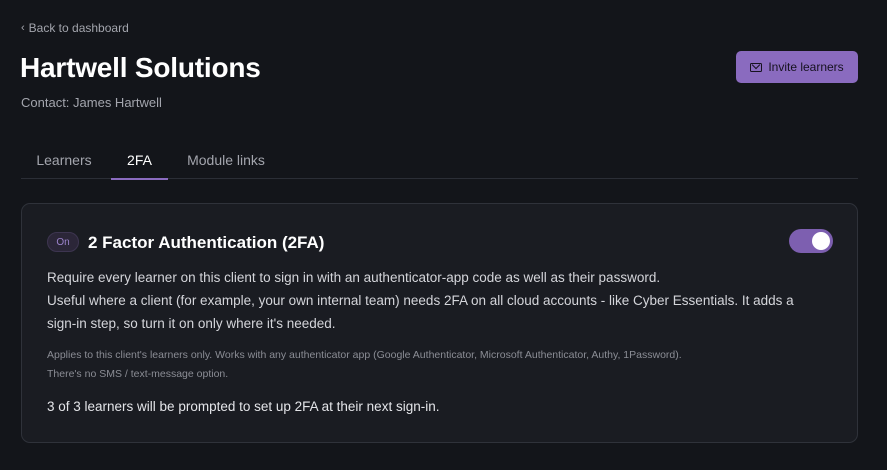  What do you see at coordinates (756, 67) in the screenshot?
I see `mail-icon` at bounding box center [756, 67].